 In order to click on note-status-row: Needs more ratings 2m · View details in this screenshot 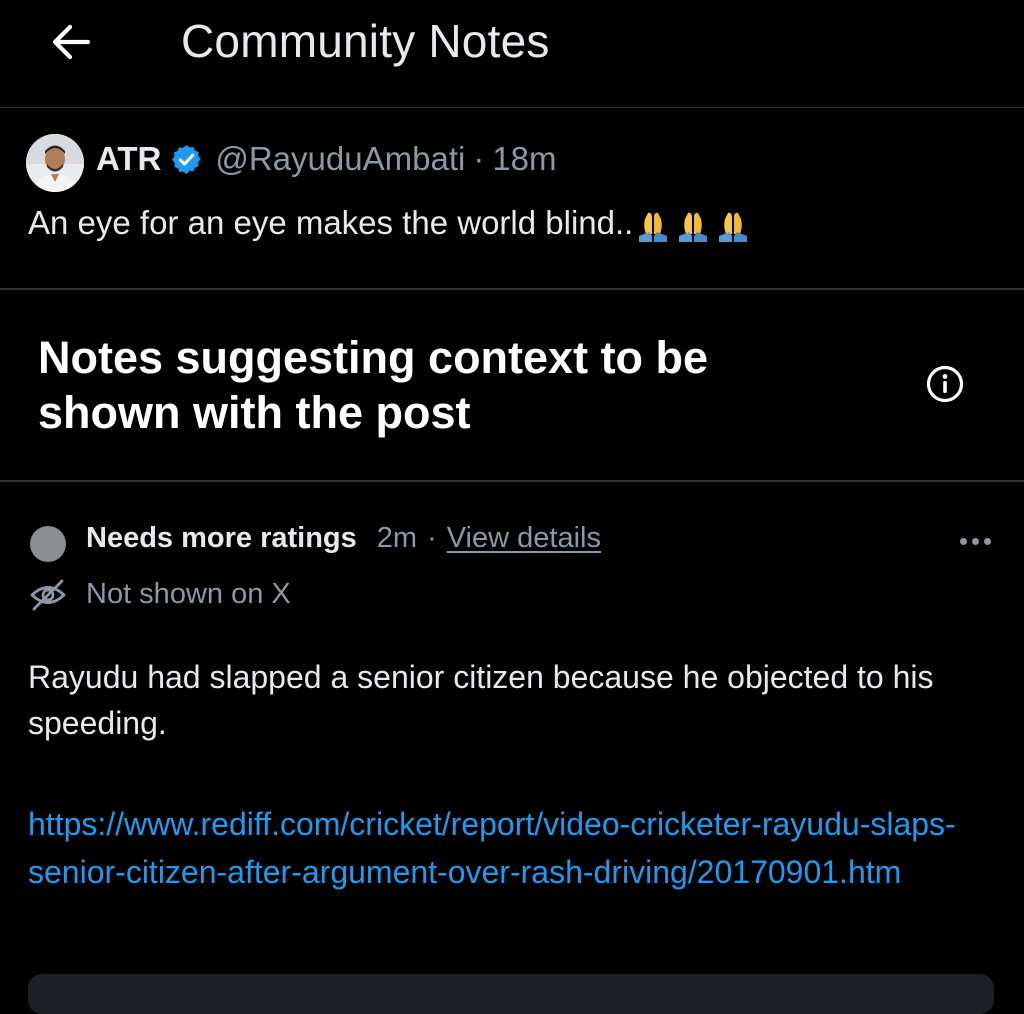, I will do `click(343, 538)`.